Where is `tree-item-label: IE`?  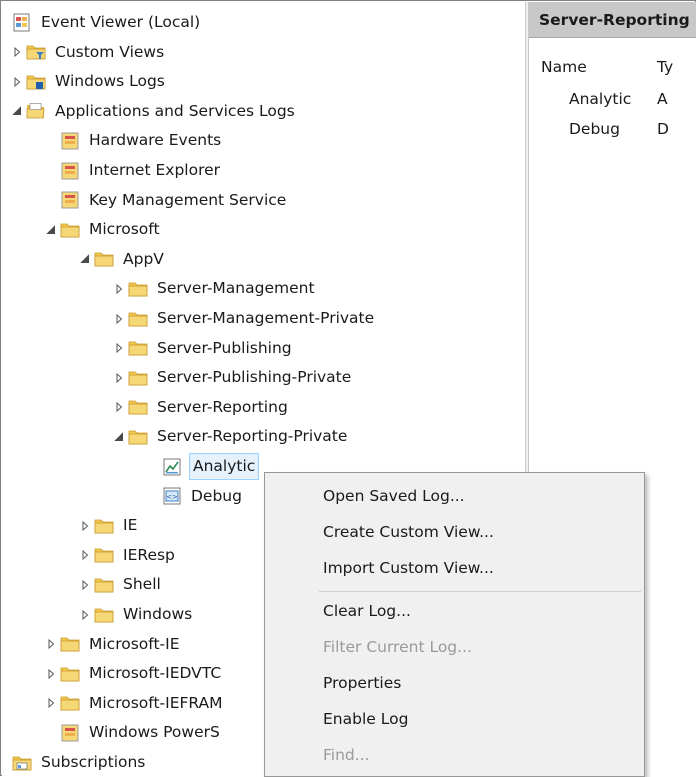
tree-item-label: IE is located at coordinates (130, 525).